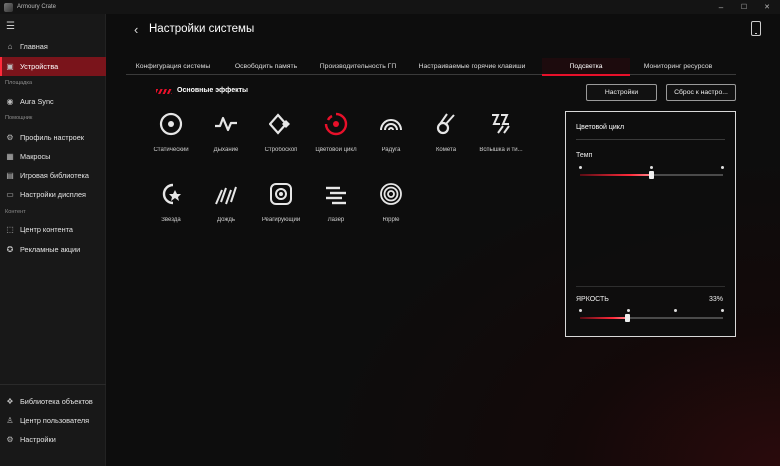 The height and width of the screenshot is (466, 780). Describe the element at coordinates (38, 439) in the screenshot. I see `sidebar-item-label: Настройки` at that location.